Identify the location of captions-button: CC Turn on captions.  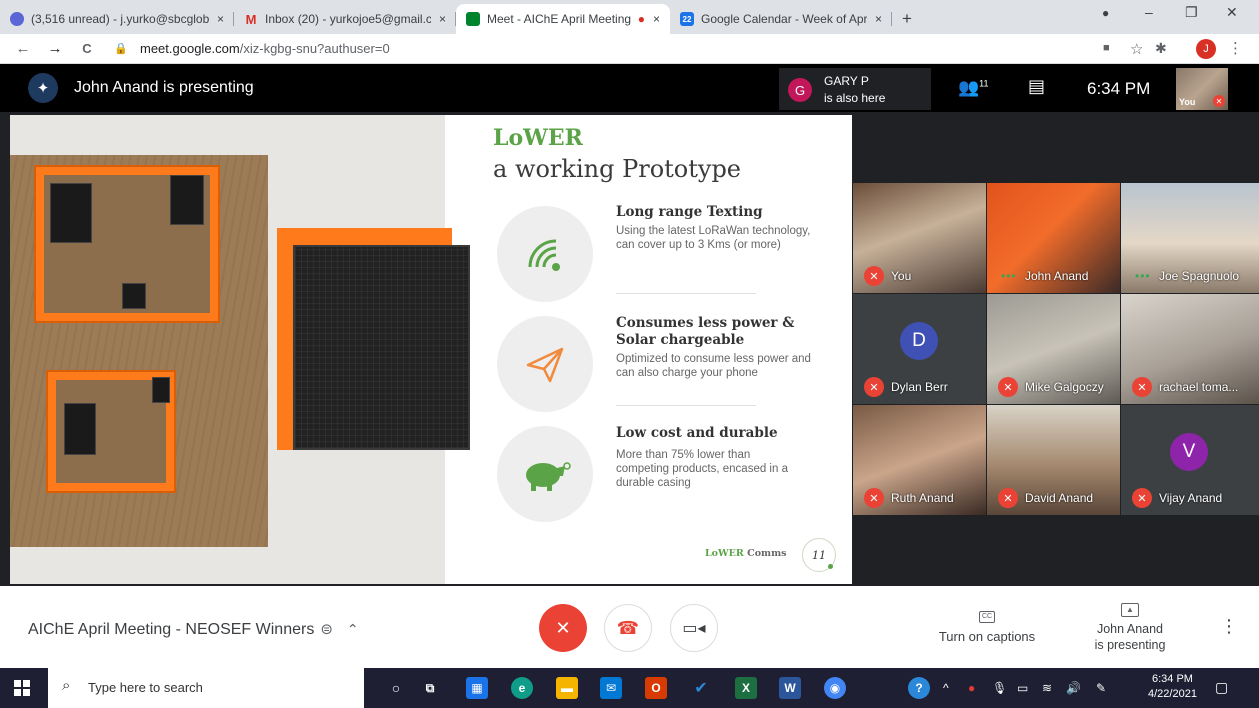
(987, 625).